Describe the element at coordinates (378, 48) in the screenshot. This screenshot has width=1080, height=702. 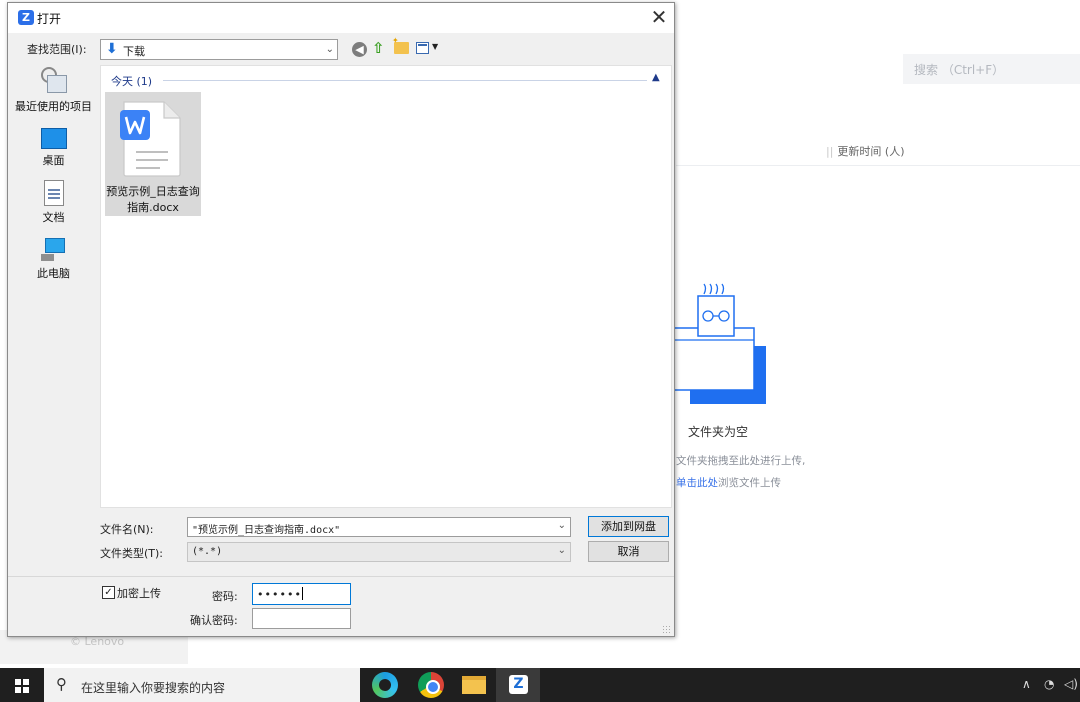
I see `up-folder-icon: ⇧` at that location.